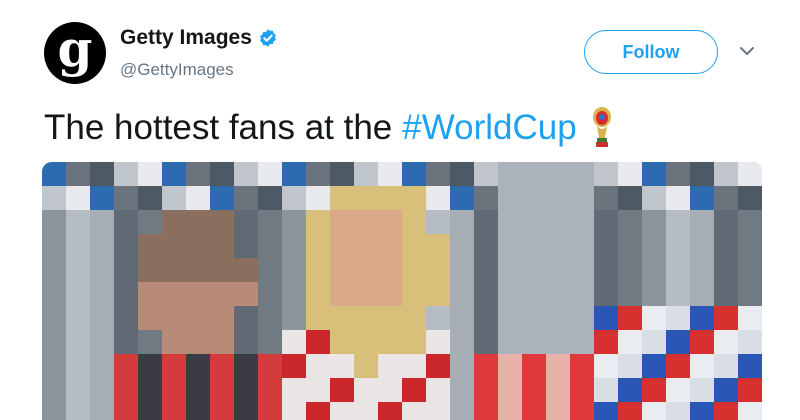 The width and height of the screenshot is (800, 420). I want to click on account-name-row: Getty Images, so click(199, 38).